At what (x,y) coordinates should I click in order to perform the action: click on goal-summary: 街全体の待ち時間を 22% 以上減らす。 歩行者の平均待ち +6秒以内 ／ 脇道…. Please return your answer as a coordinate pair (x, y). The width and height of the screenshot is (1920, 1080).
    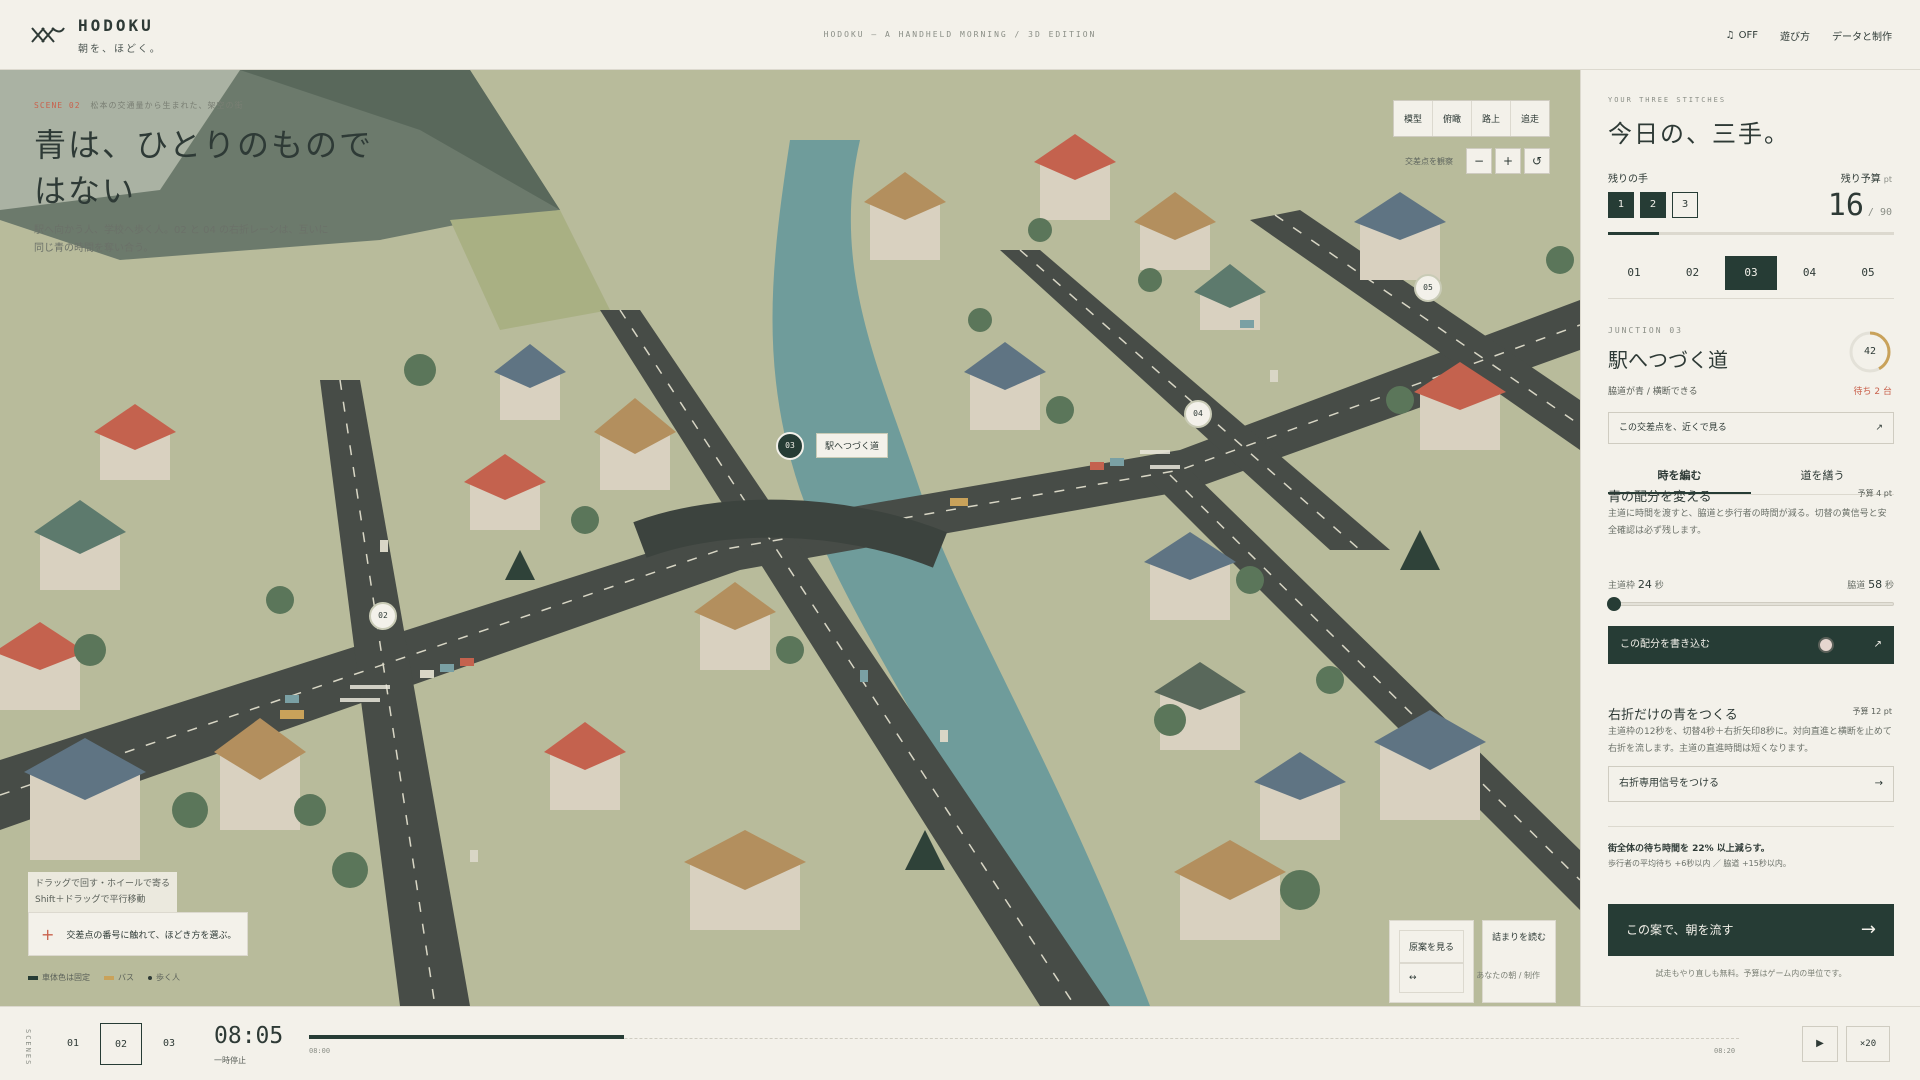
    Looking at the image, I should click on (1751, 847).